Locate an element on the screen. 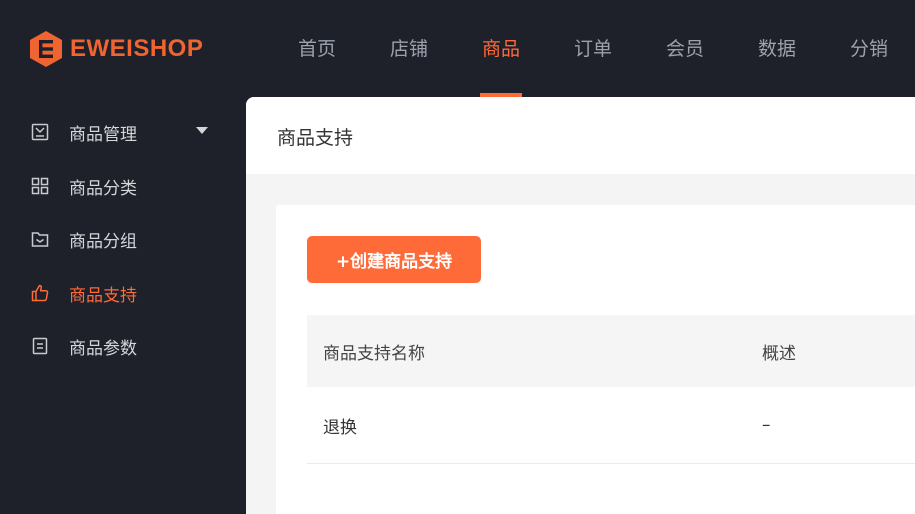  page-title: 商品支持 is located at coordinates (315, 138).